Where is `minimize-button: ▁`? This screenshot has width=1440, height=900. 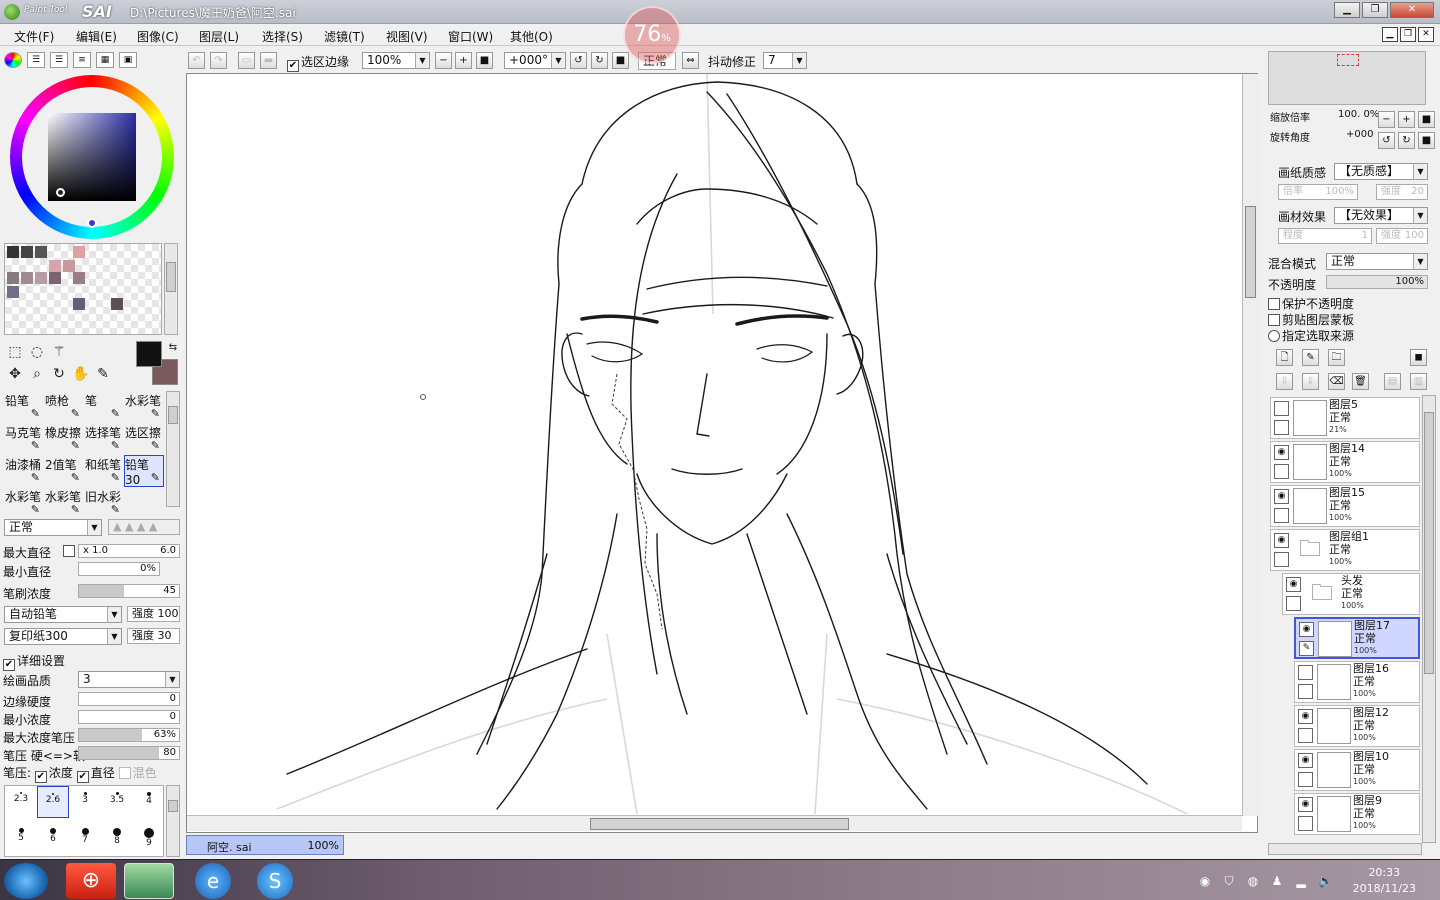 minimize-button: ▁ is located at coordinates (1347, 10).